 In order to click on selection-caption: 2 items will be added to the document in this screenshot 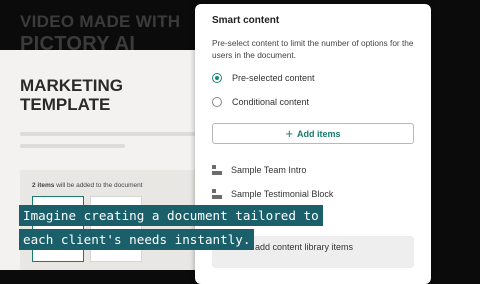, I will do `click(87, 185)`.